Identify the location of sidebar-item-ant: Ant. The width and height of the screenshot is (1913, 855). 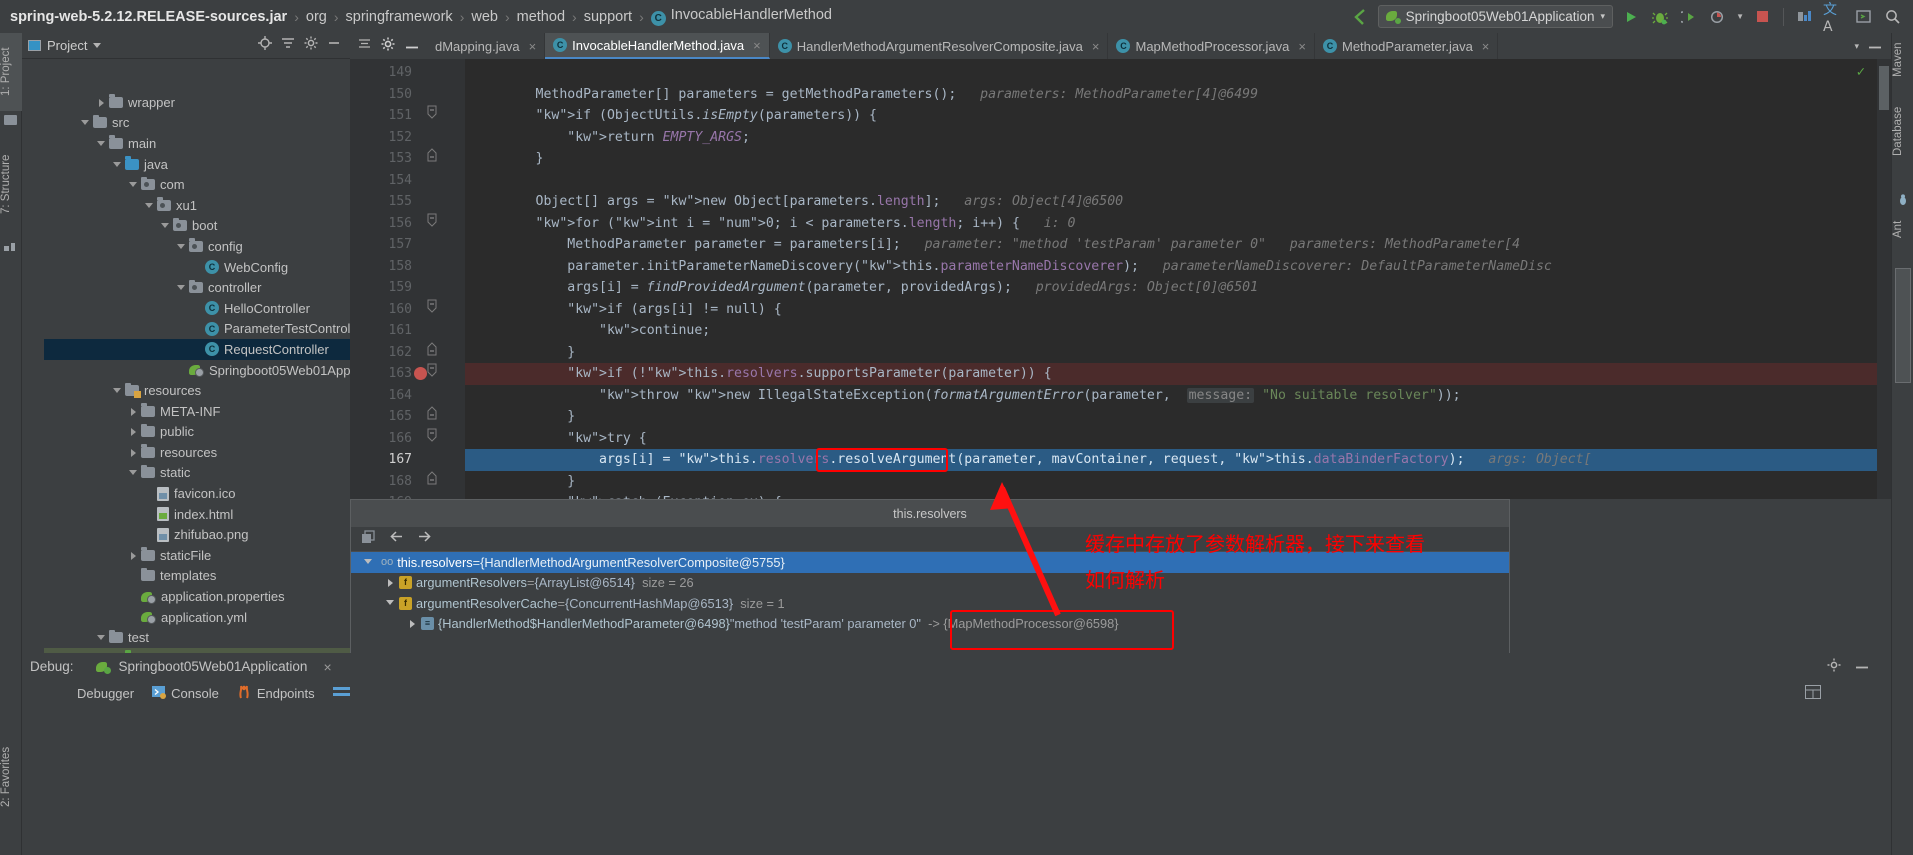
(1902, 229).